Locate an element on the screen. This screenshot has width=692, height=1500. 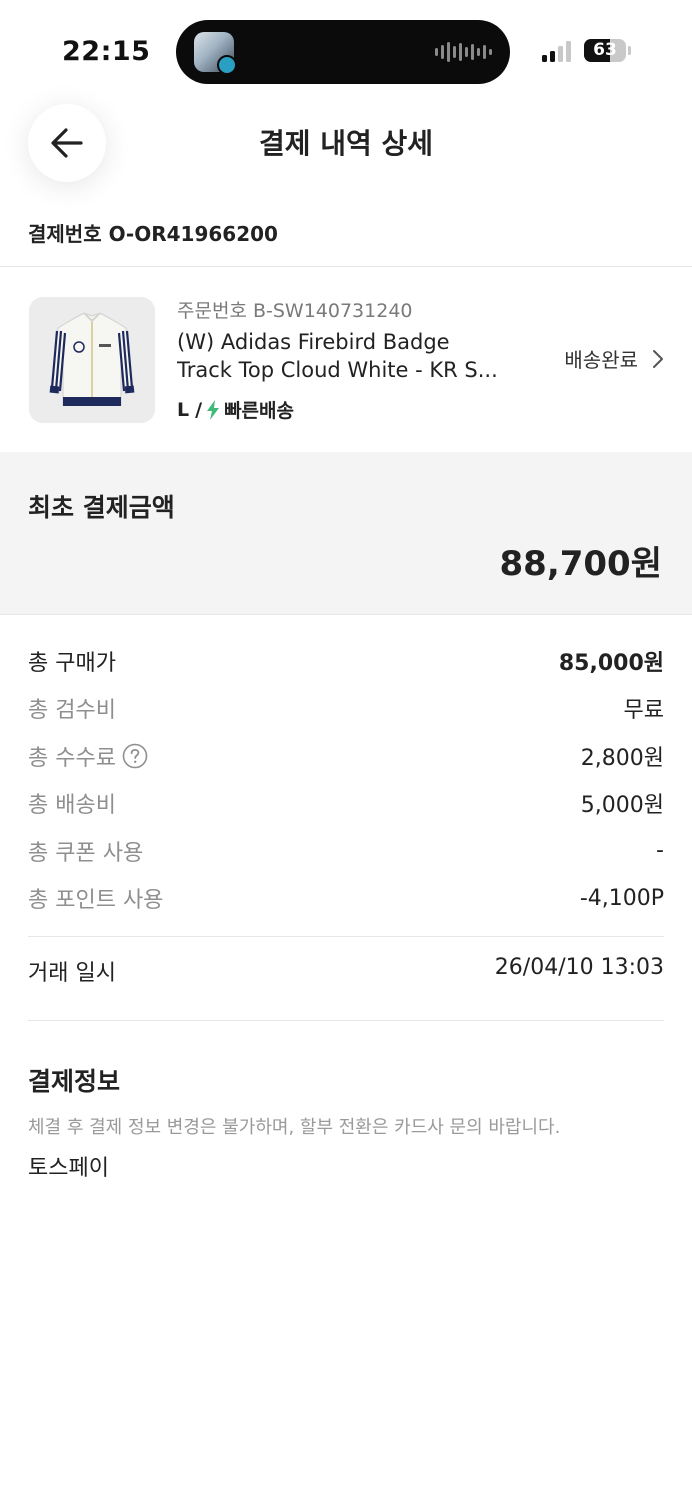
breakdown-value: 85,000원 is located at coordinates (611, 663).